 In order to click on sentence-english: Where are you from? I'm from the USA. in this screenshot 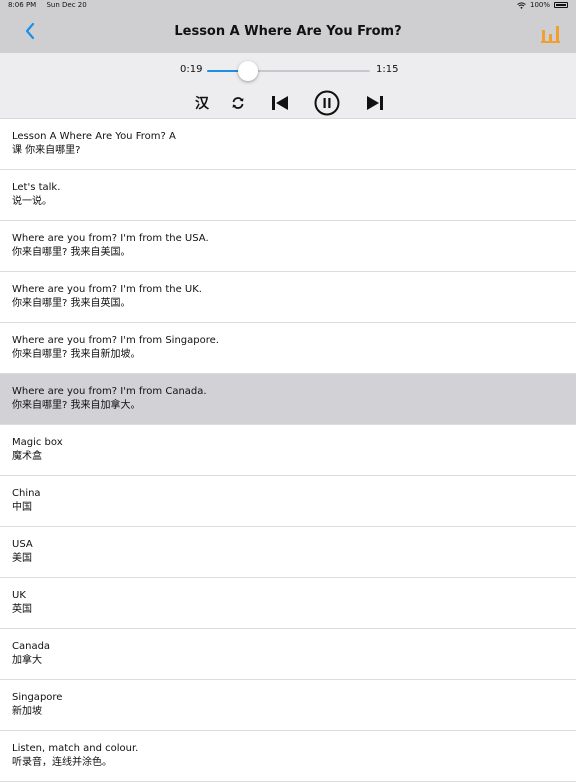, I will do `click(110, 238)`.